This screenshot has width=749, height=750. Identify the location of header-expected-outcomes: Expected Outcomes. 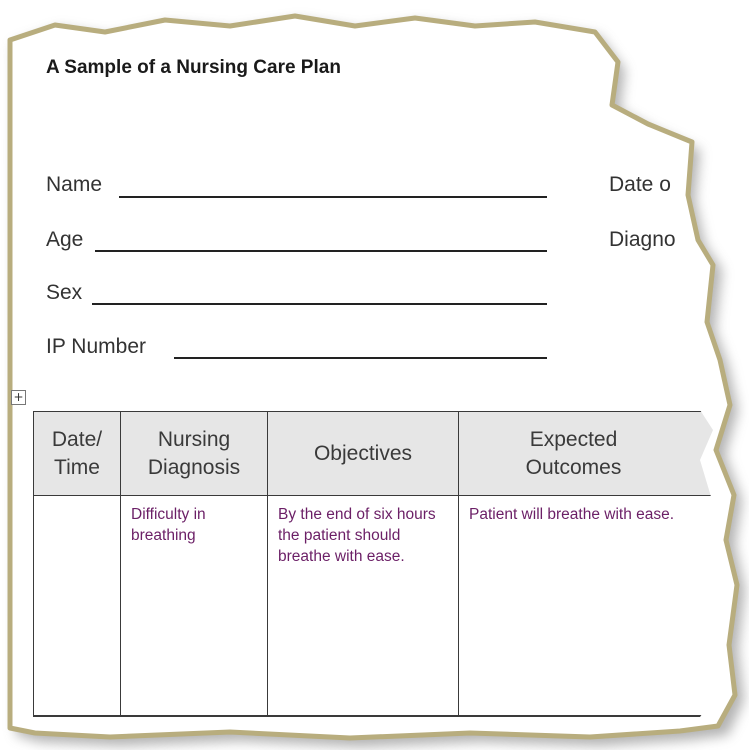
(587, 453).